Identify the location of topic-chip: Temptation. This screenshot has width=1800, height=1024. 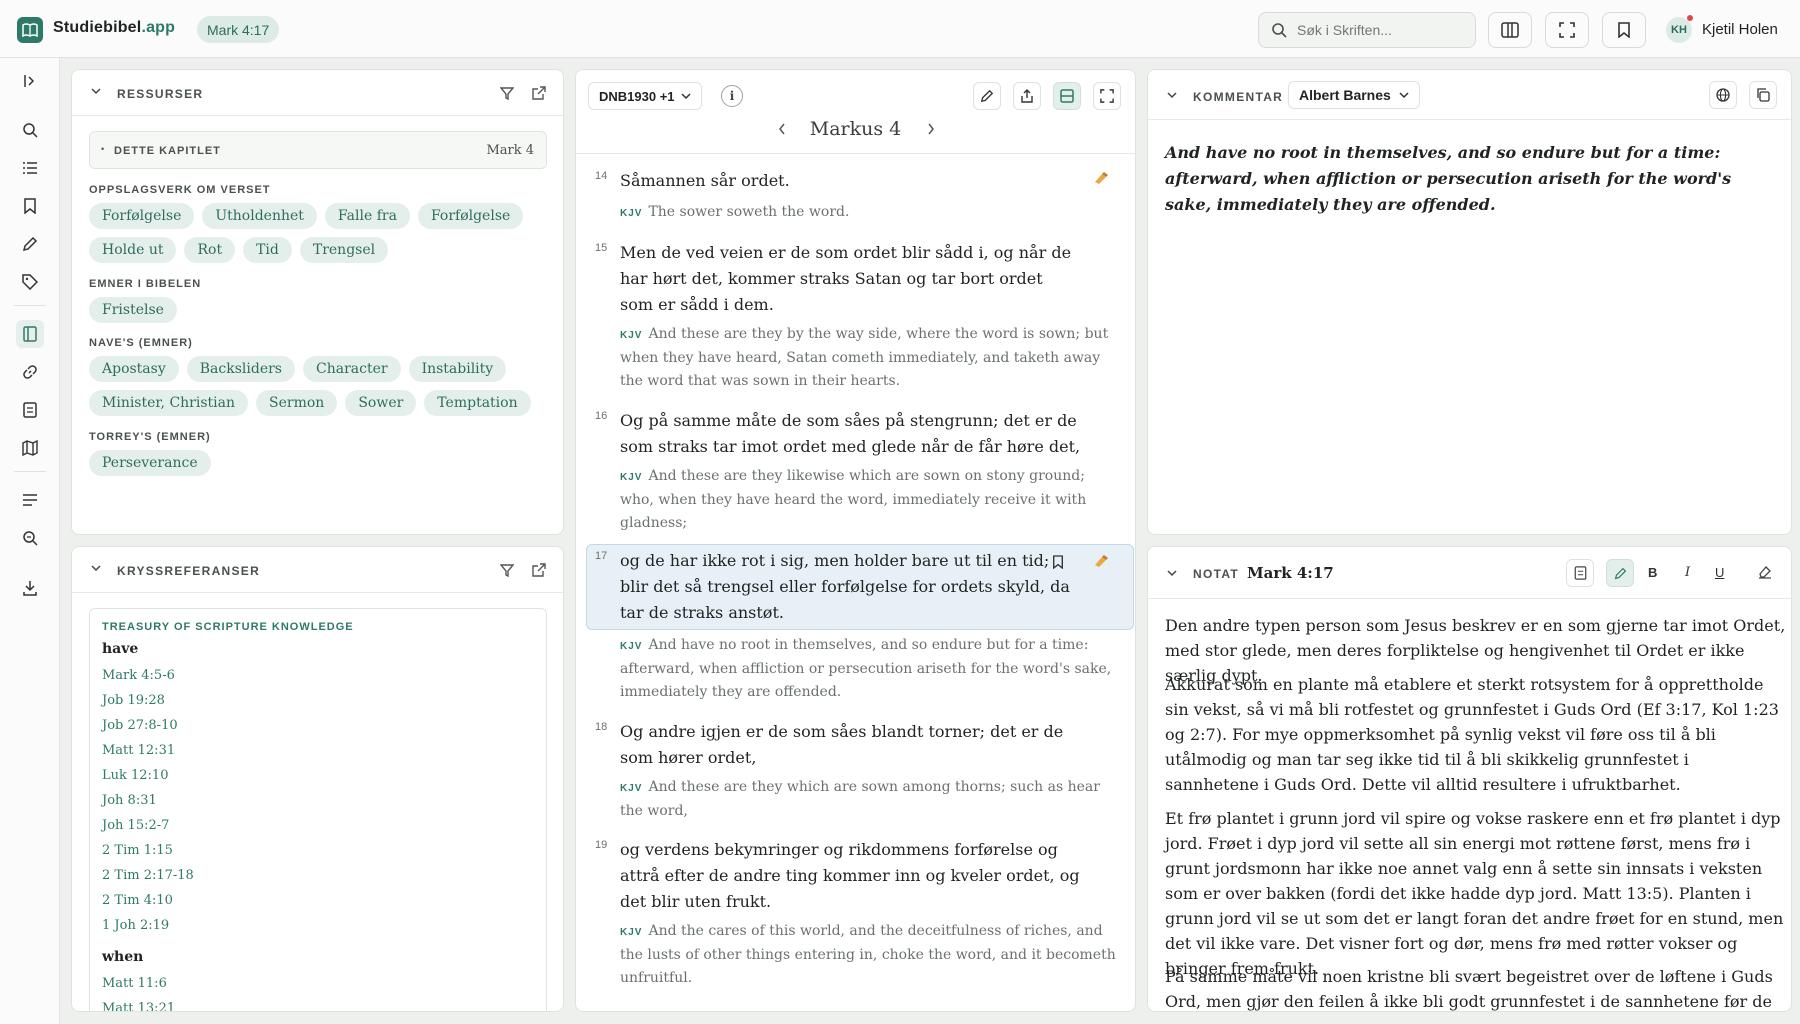
(477, 403).